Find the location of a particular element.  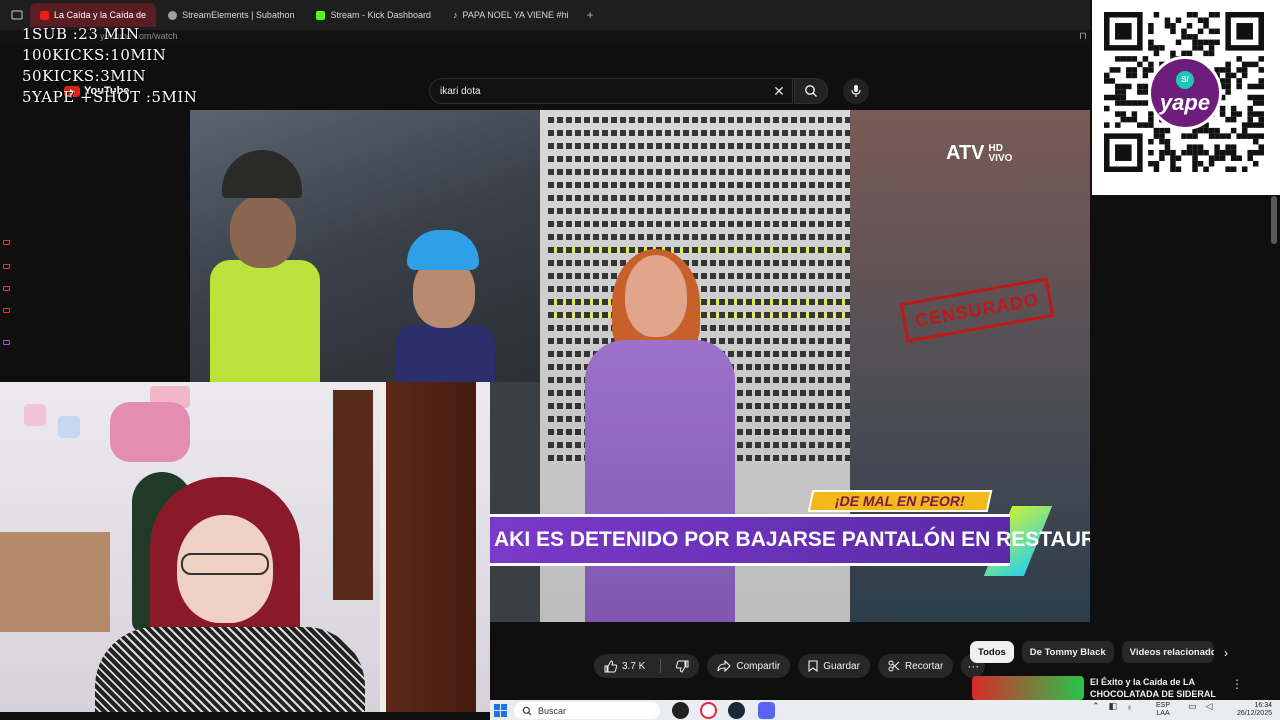

search-button is located at coordinates (811, 91).